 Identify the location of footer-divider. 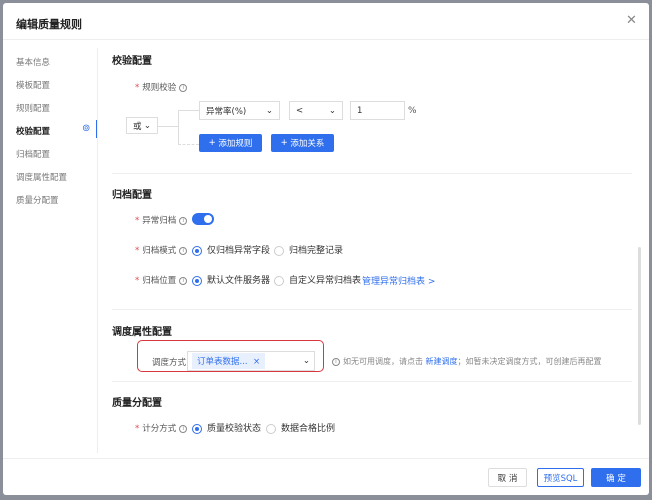
(326, 458).